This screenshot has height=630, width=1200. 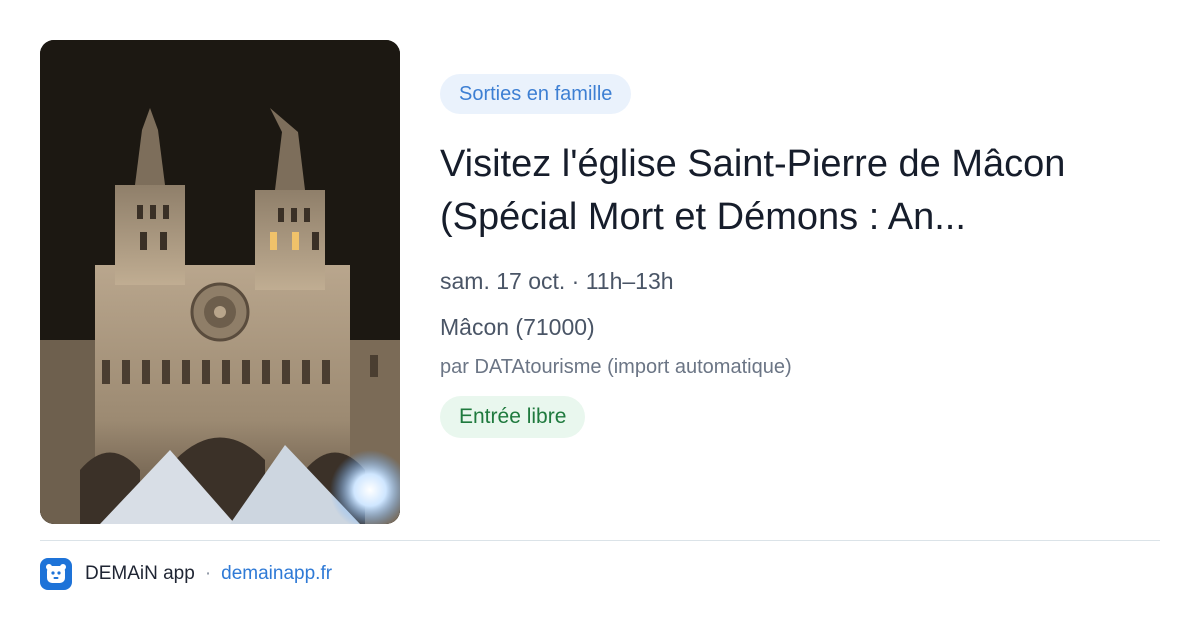 What do you see at coordinates (600, 540) in the screenshot?
I see `footer-divider` at bounding box center [600, 540].